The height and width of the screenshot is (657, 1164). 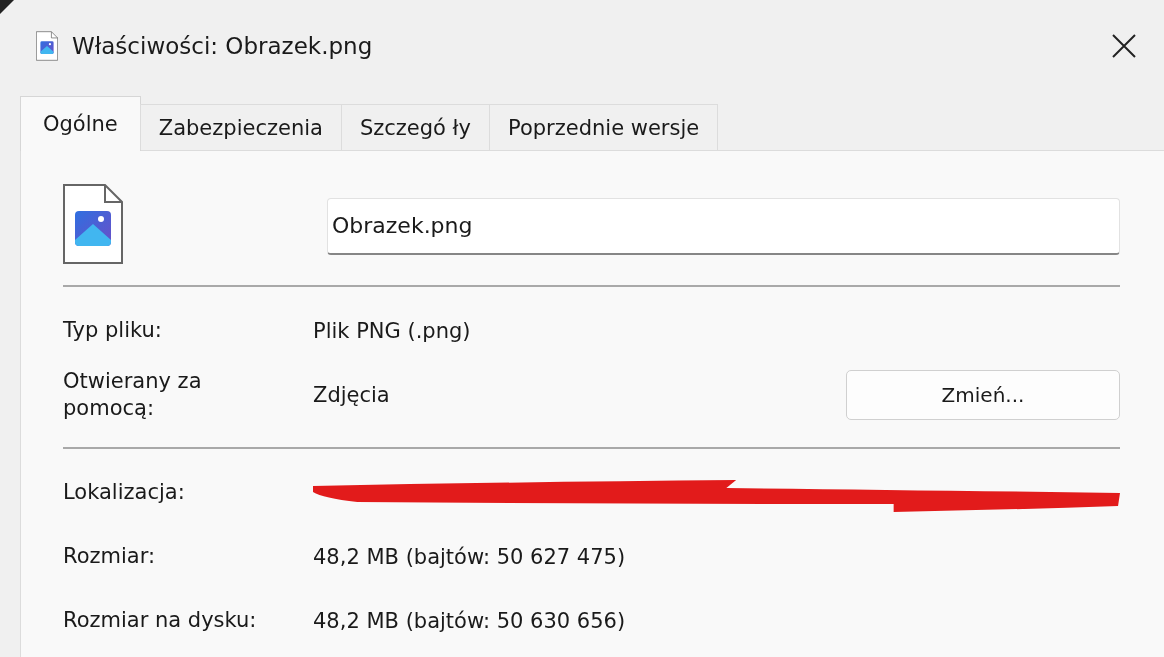 I want to click on property-label: Typ pliku:, so click(x=113, y=331).